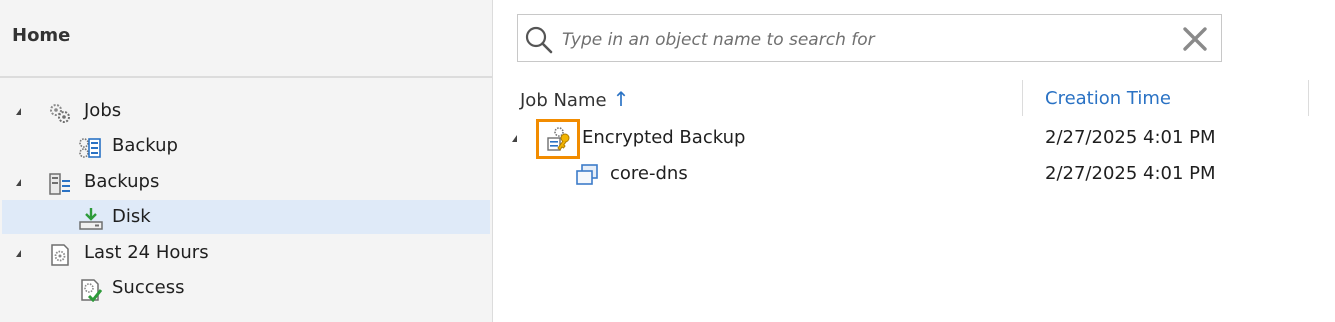 The image size is (1335, 322). I want to click on tree-item-disk: Disk, so click(246, 217).